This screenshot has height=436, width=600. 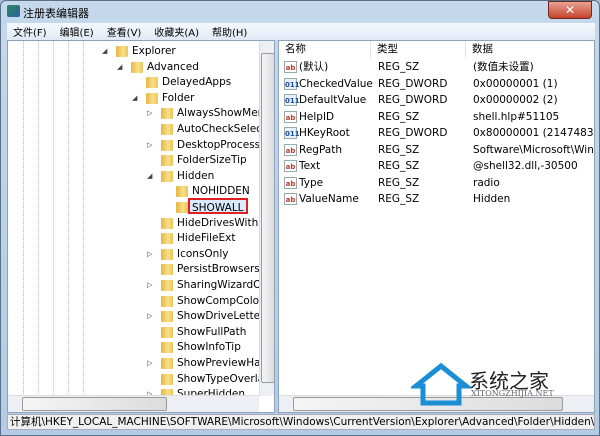 I want to click on house-logo-icon, so click(x=441, y=384).